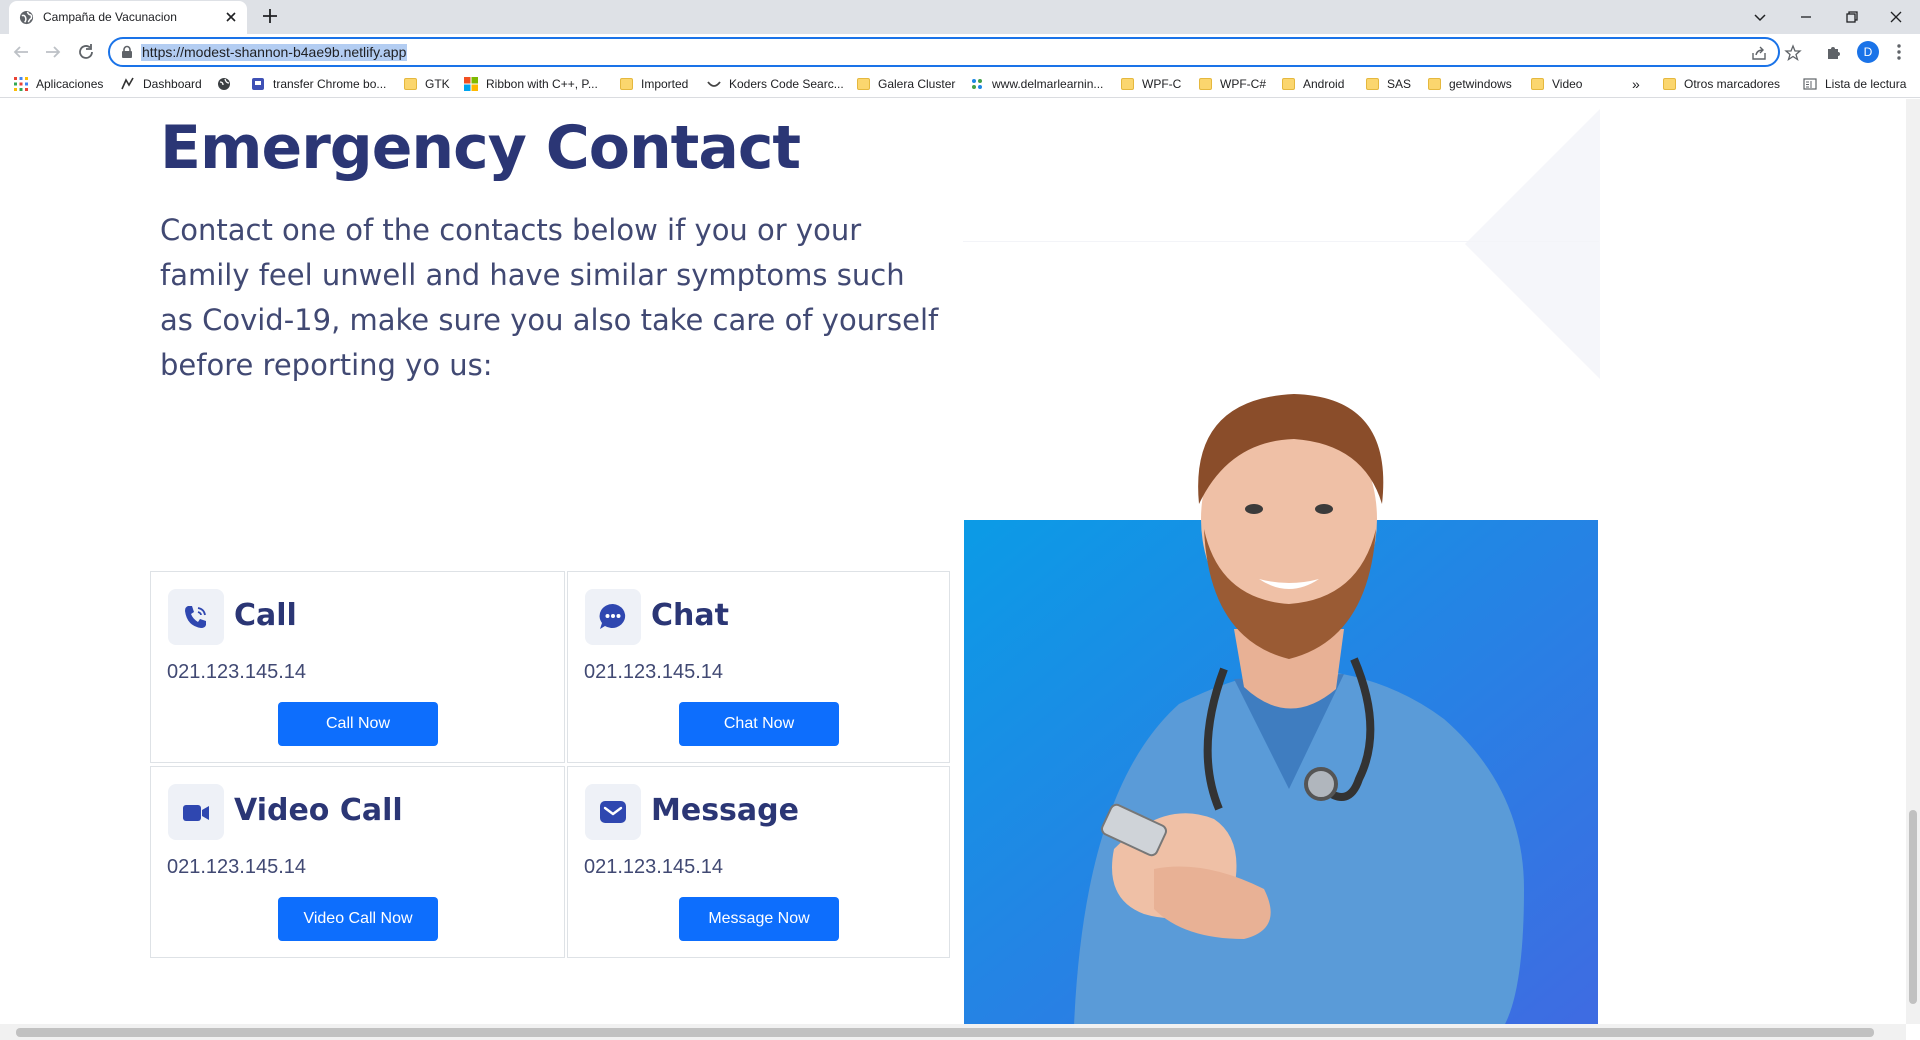  I want to click on bookmark-item: Galera Cluster, so click(906, 84).